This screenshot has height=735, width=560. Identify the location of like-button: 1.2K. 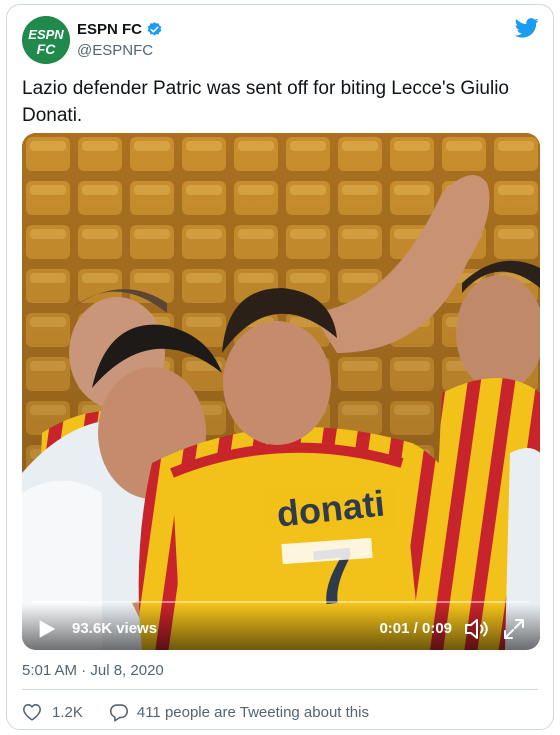
(52, 712).